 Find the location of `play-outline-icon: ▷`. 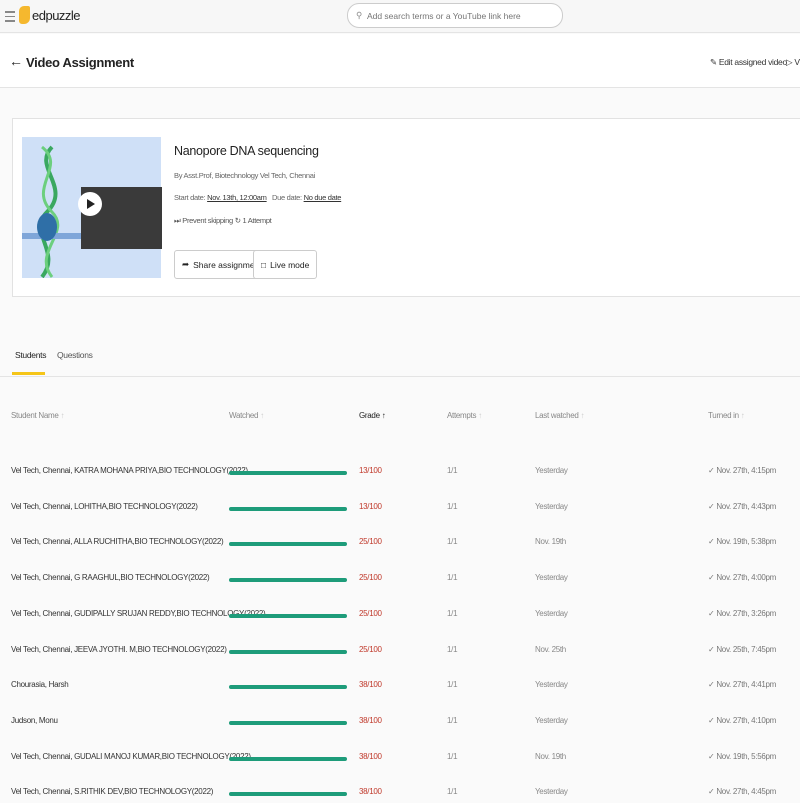

play-outline-icon: ▷ is located at coordinates (789, 62).